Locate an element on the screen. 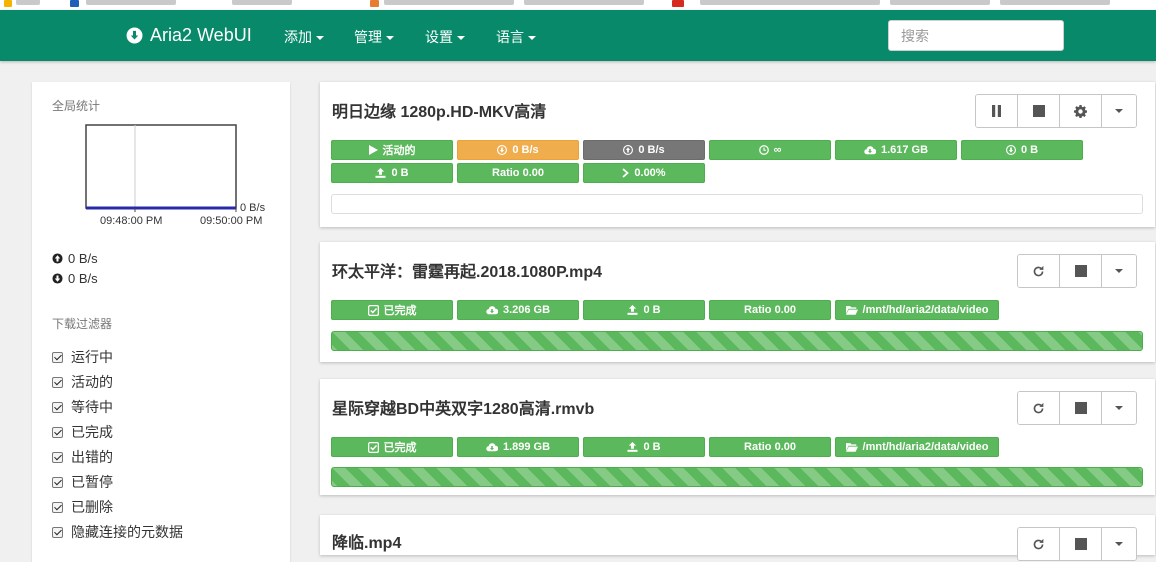 The image size is (1156, 562). progress-bar is located at coordinates (737, 341).